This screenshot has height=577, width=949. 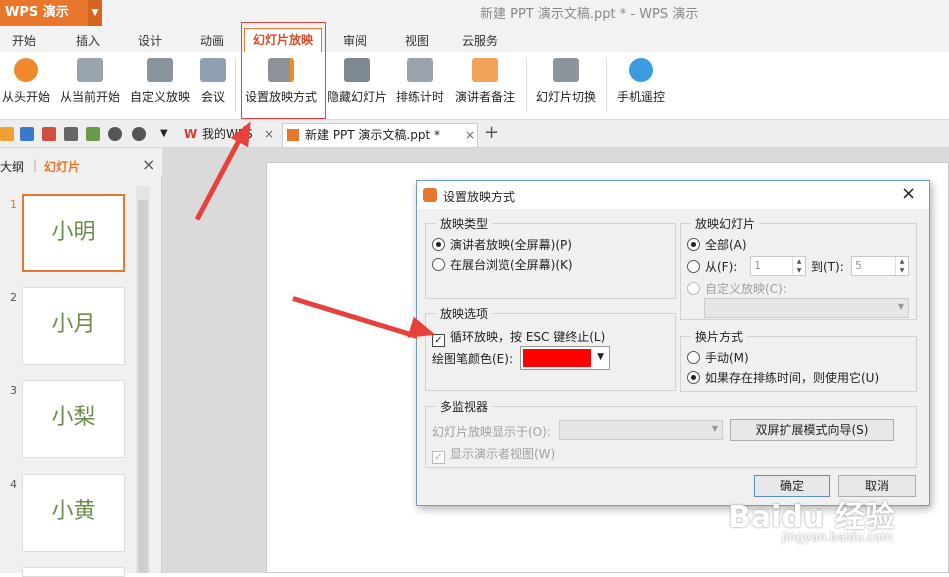 What do you see at coordinates (213, 70) in the screenshot?
I see `meeting-icon` at bounding box center [213, 70].